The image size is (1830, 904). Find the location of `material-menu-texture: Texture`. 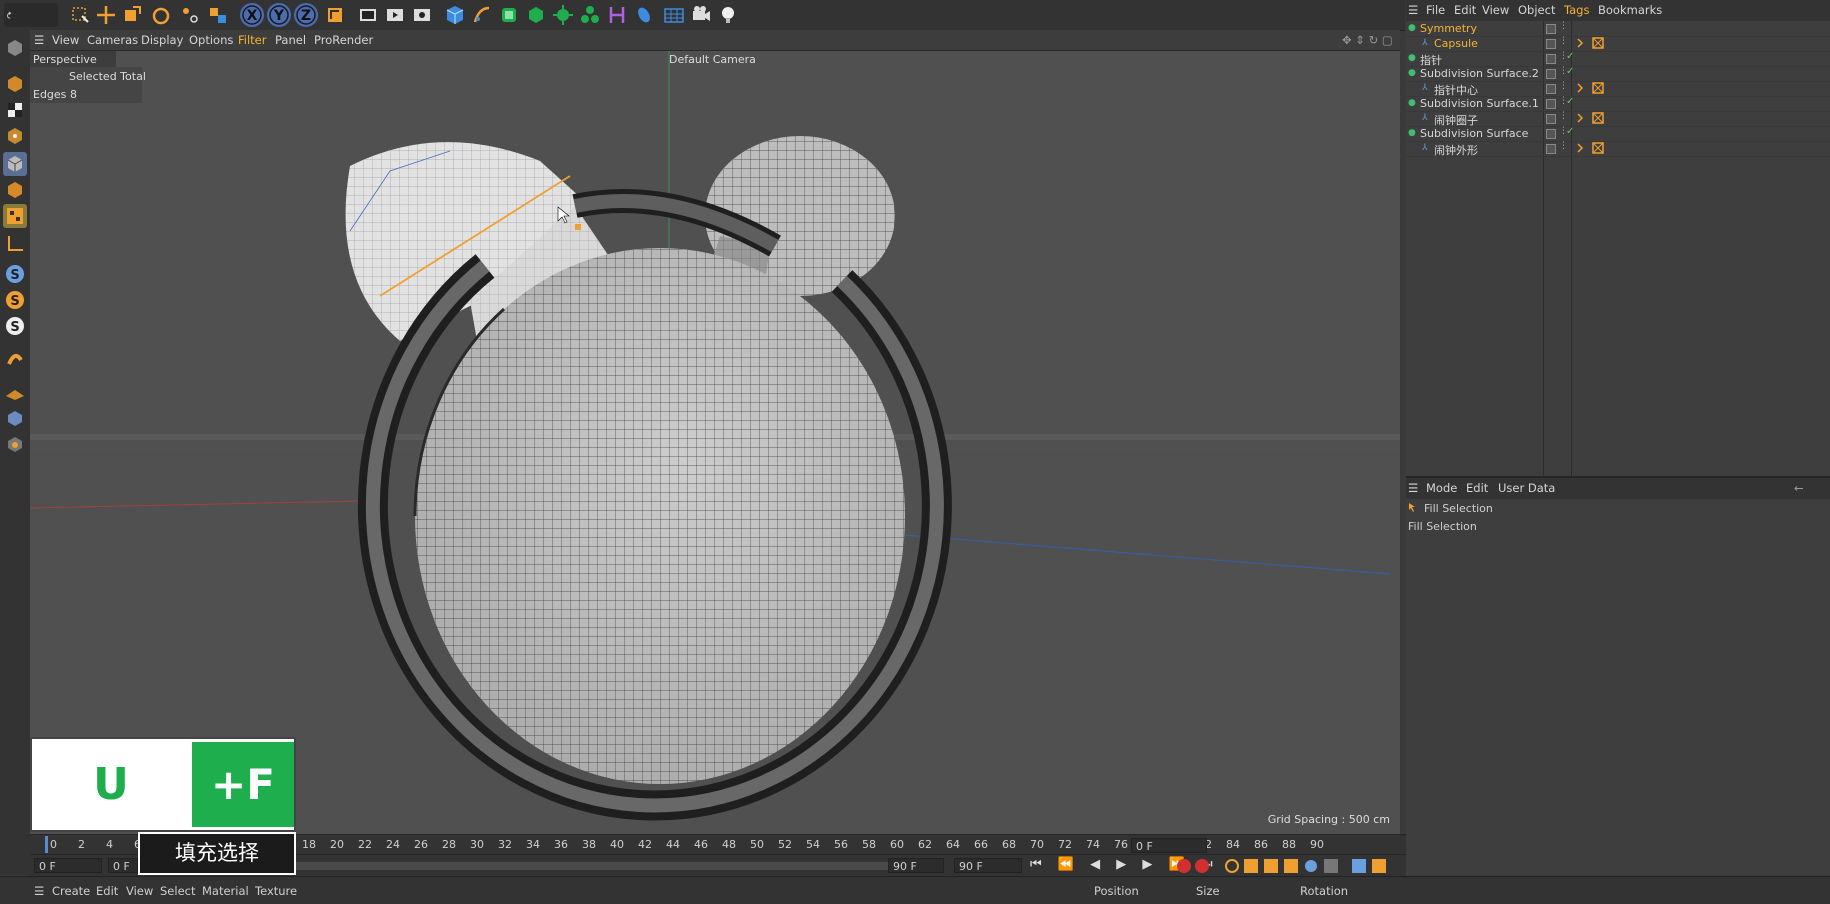

material-menu-texture: Texture is located at coordinates (276, 891).